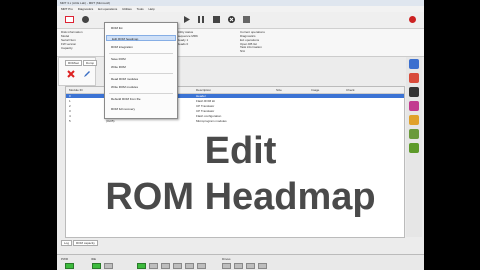  What do you see at coordinates (141, 266) in the screenshot?
I see `led-drdy` at bounding box center [141, 266].